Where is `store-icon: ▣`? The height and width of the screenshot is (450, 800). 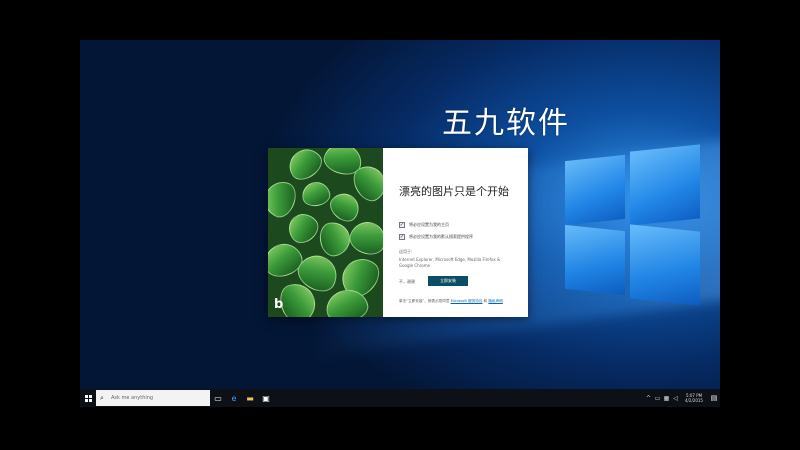 store-icon: ▣ is located at coordinates (266, 398).